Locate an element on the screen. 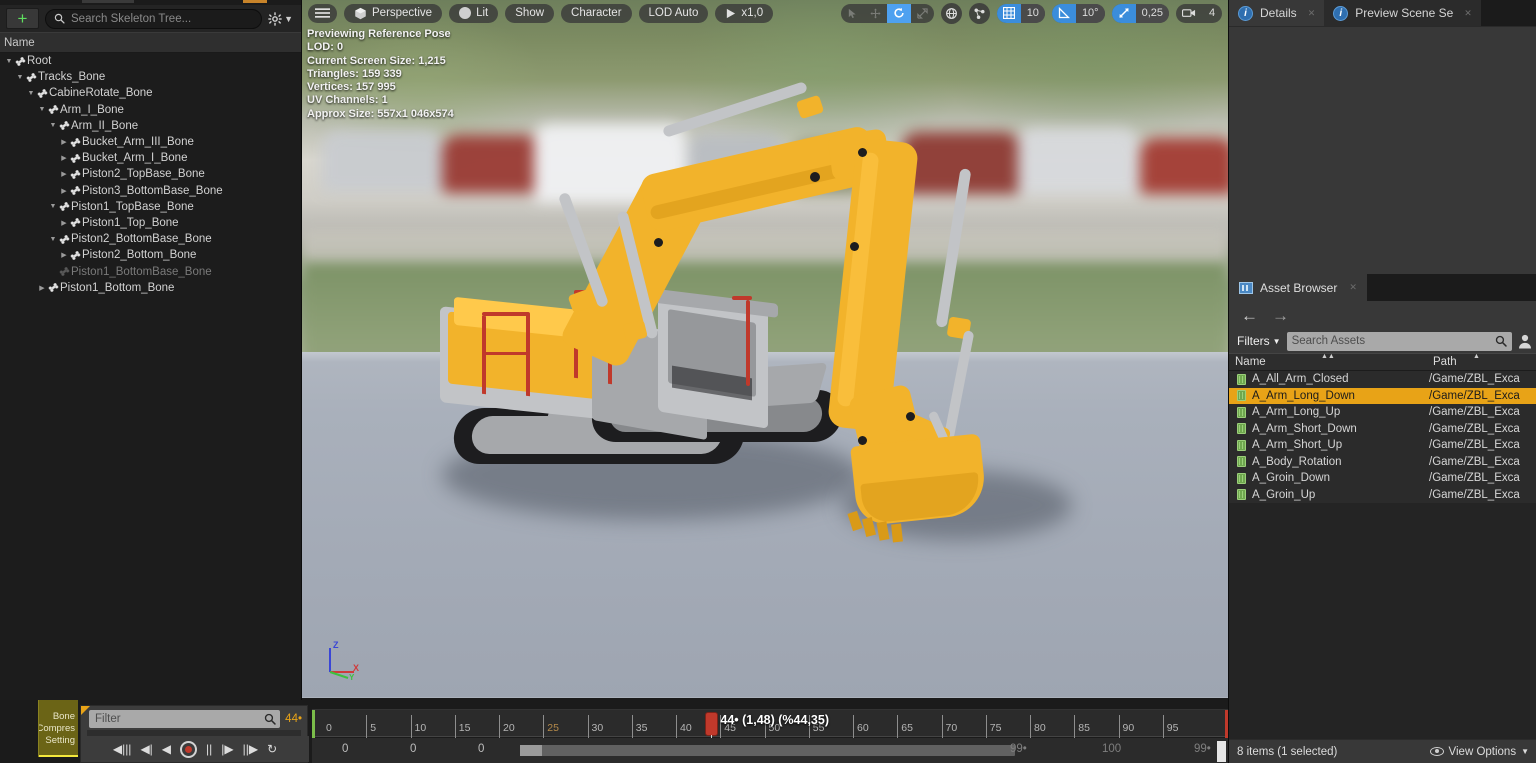 The width and height of the screenshot is (1536, 763). camera-speed-value: 4 is located at coordinates (1212, 13).